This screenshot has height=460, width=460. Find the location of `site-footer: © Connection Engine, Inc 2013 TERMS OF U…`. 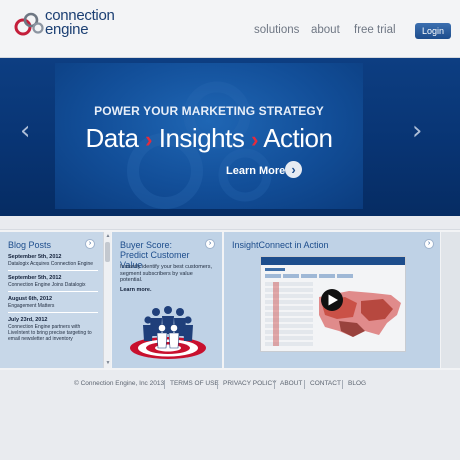

site-footer: © Connection Engine, Inc 2013 TERMS OF U… is located at coordinates (230, 387).